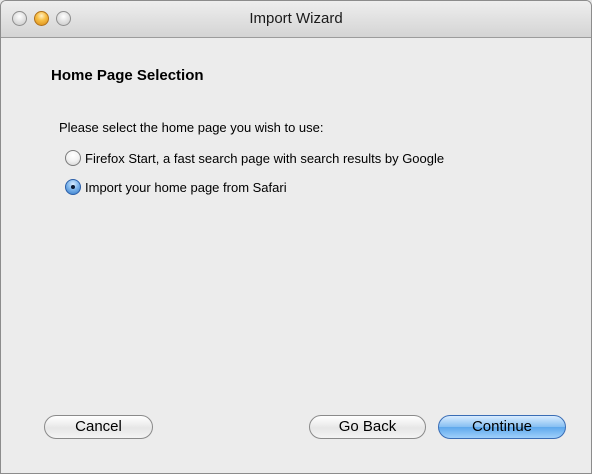  I want to click on page-heading: Home Page Selection, so click(127, 75).